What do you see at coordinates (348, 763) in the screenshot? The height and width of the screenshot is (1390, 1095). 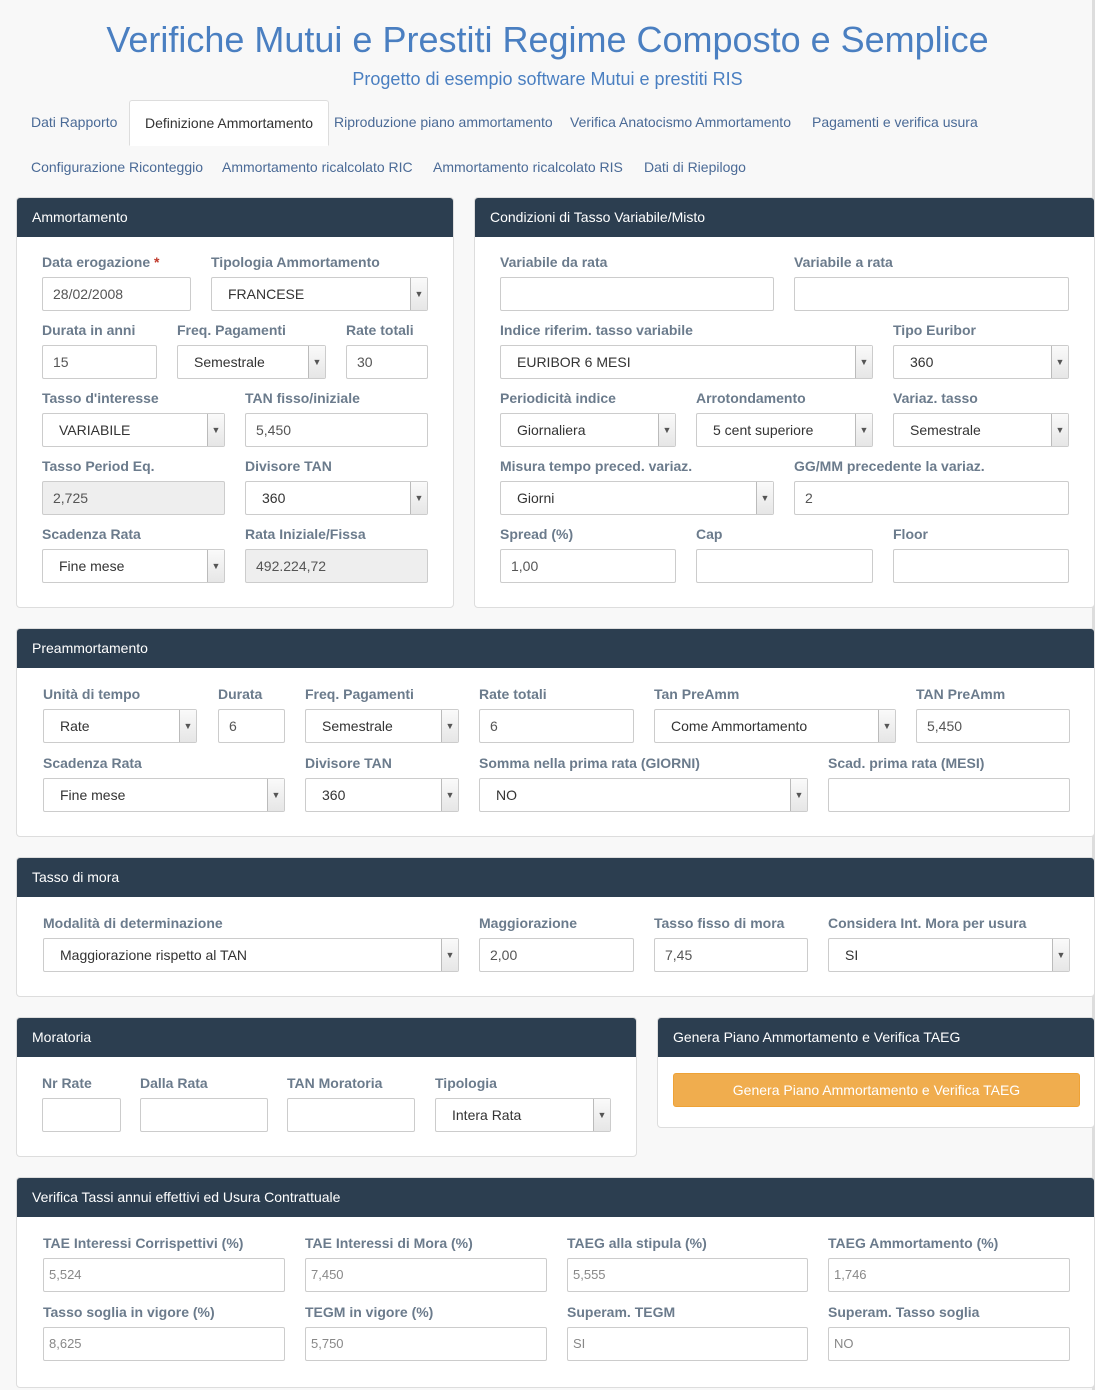 I see `pre-divisore-label: Divisore TAN` at bounding box center [348, 763].